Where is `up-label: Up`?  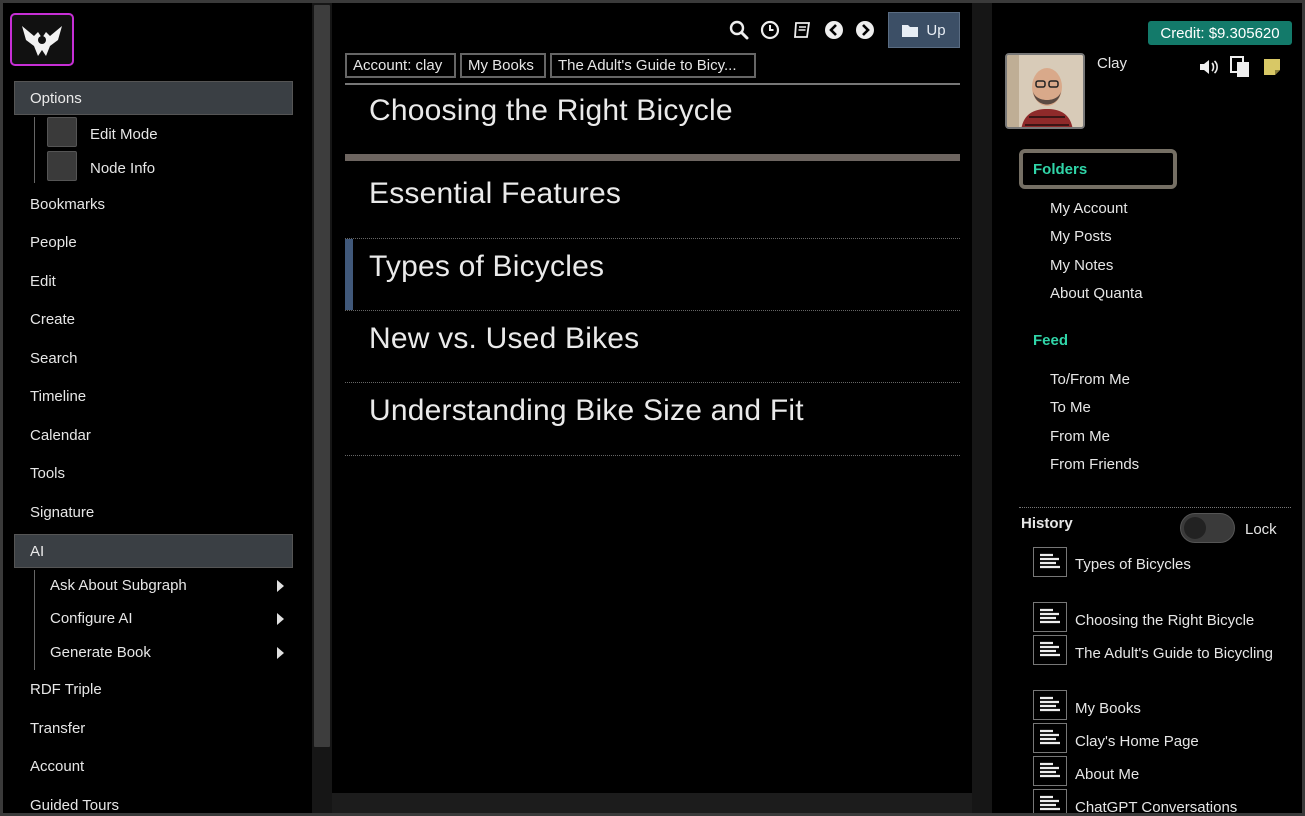
up-label: Up is located at coordinates (936, 30).